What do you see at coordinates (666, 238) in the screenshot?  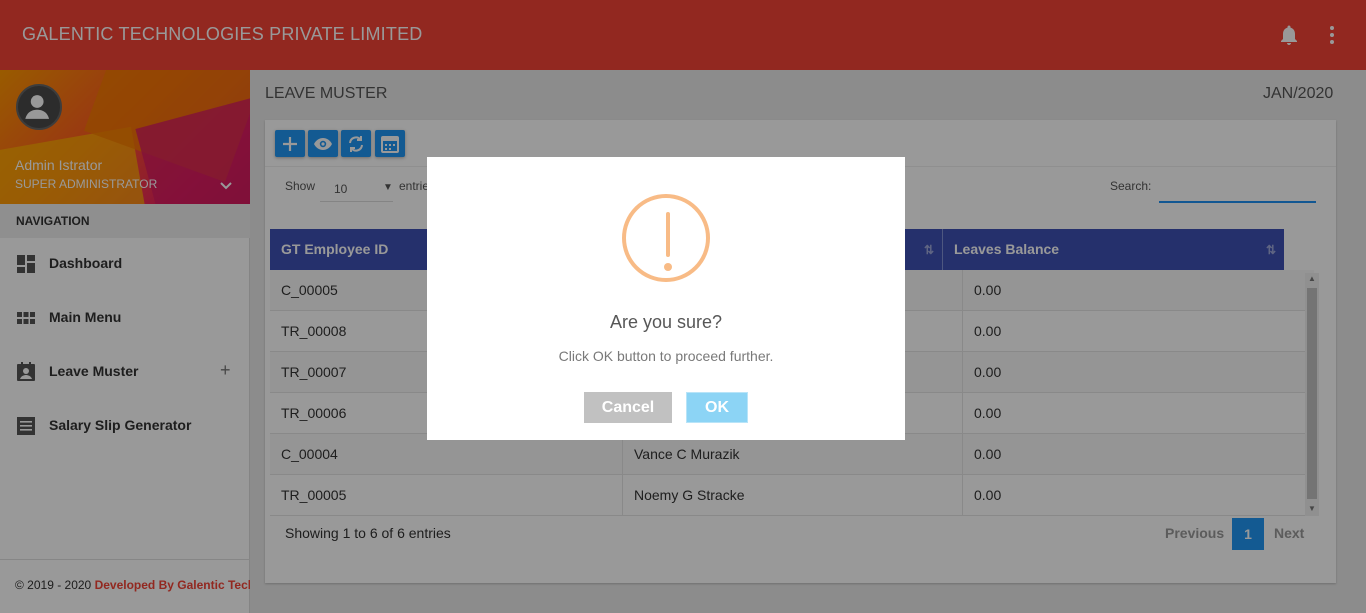 I see `warning-icon` at bounding box center [666, 238].